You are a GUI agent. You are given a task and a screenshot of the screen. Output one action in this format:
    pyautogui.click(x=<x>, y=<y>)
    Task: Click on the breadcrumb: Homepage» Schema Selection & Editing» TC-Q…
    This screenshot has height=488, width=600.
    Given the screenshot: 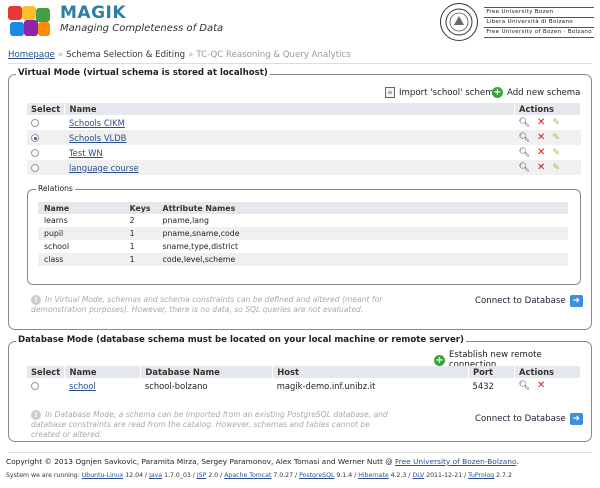 What is the action you would take?
    pyautogui.click(x=179, y=55)
    